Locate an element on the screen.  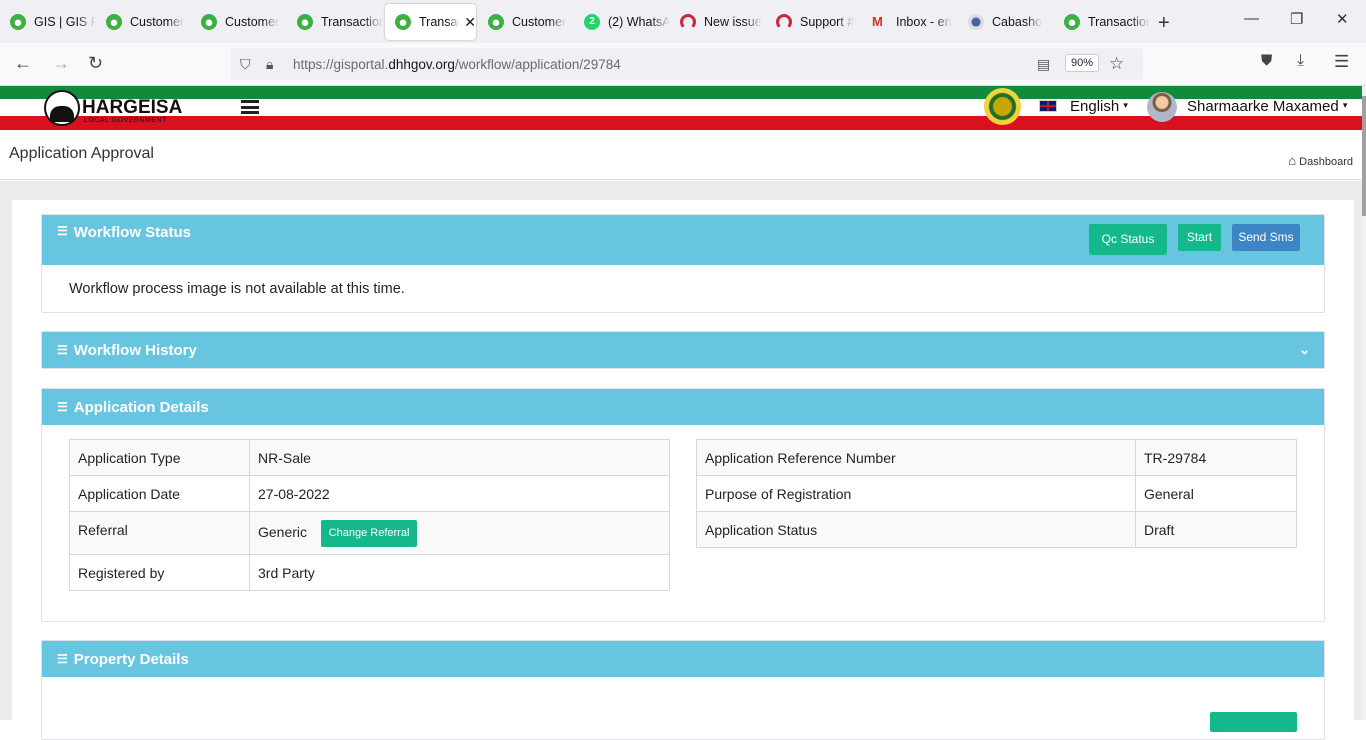
start-button: Start is located at coordinates (1199, 237).